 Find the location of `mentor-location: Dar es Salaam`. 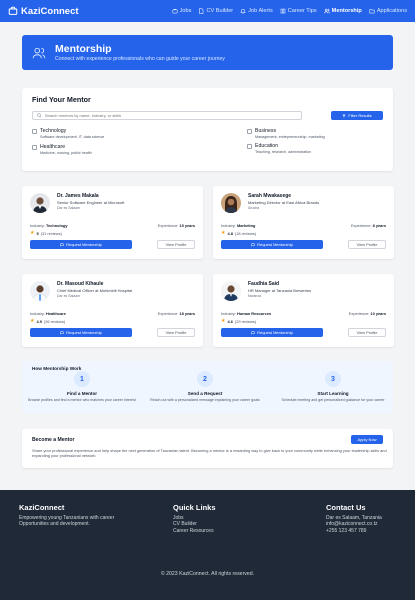

mentor-location: Dar es Salaam is located at coordinates (69, 208).